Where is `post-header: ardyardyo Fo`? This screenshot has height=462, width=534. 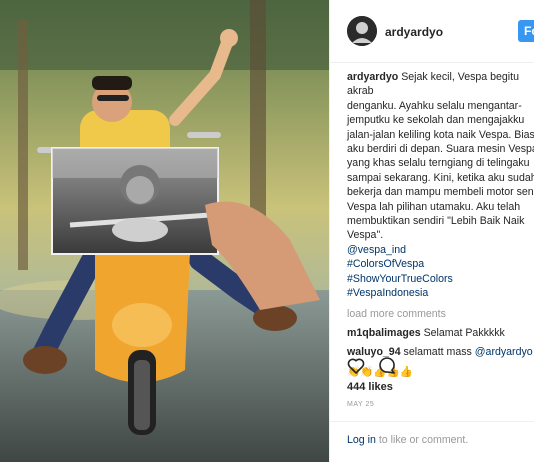 post-header: ardyardyo Fo is located at coordinates (432, 31).